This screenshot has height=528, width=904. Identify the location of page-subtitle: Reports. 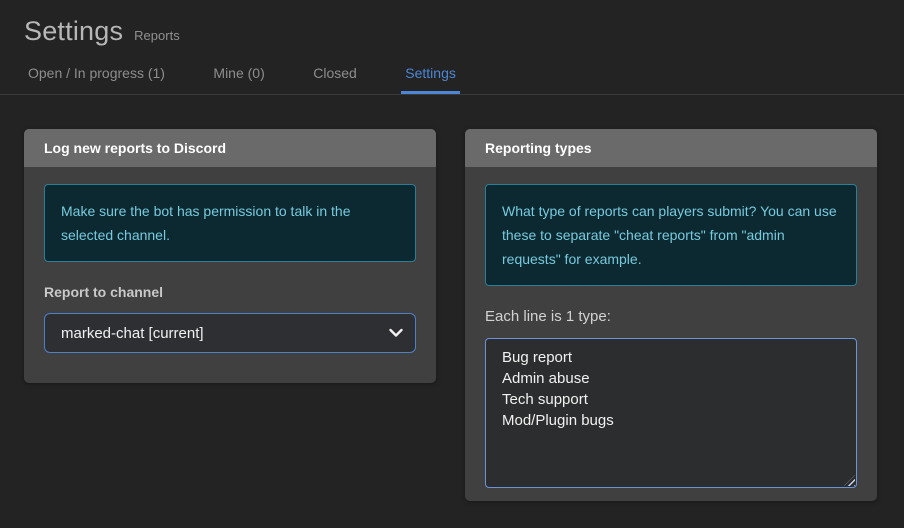
(157, 35).